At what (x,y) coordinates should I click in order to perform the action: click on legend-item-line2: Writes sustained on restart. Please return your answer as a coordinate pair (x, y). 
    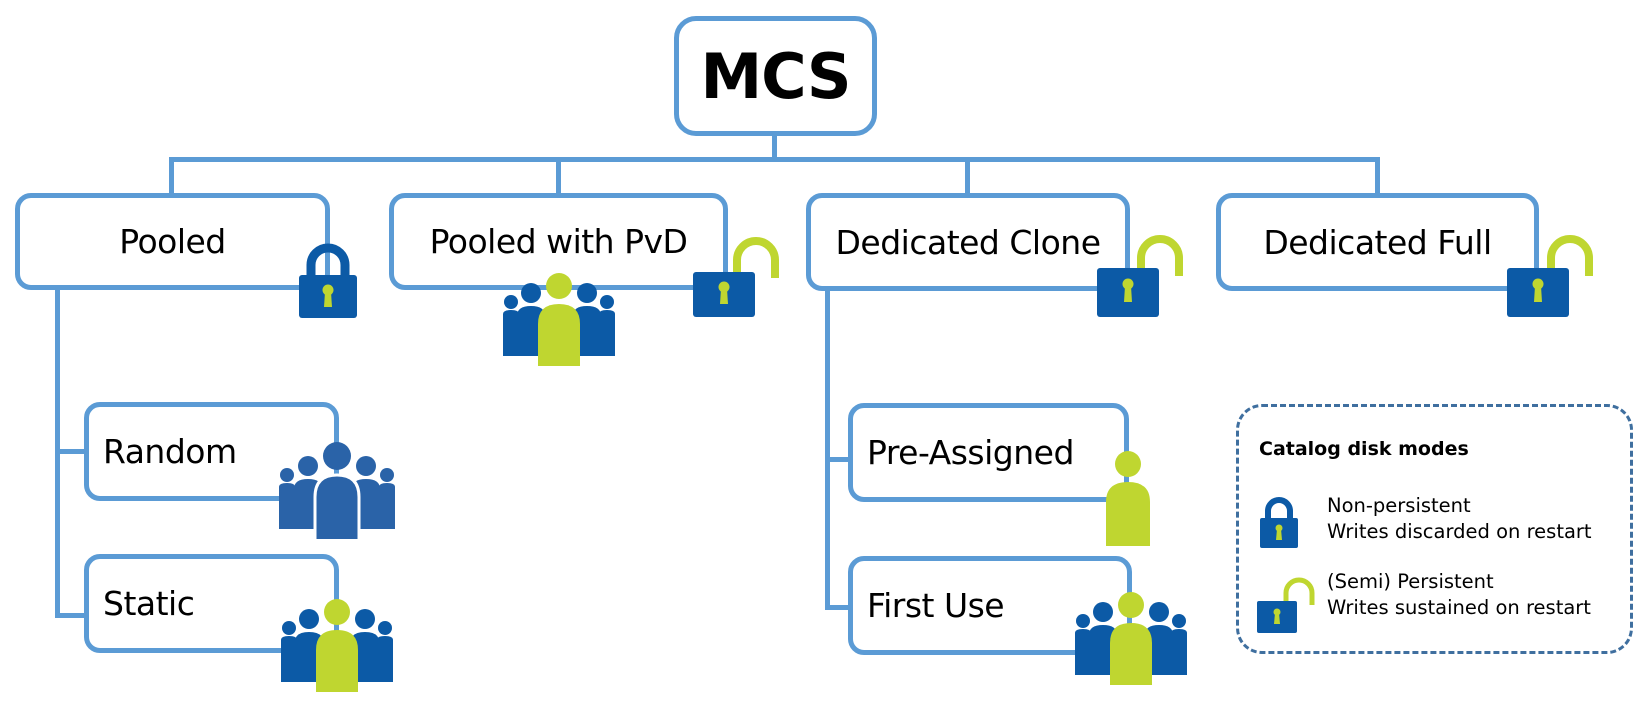
    Looking at the image, I should click on (1459, 607).